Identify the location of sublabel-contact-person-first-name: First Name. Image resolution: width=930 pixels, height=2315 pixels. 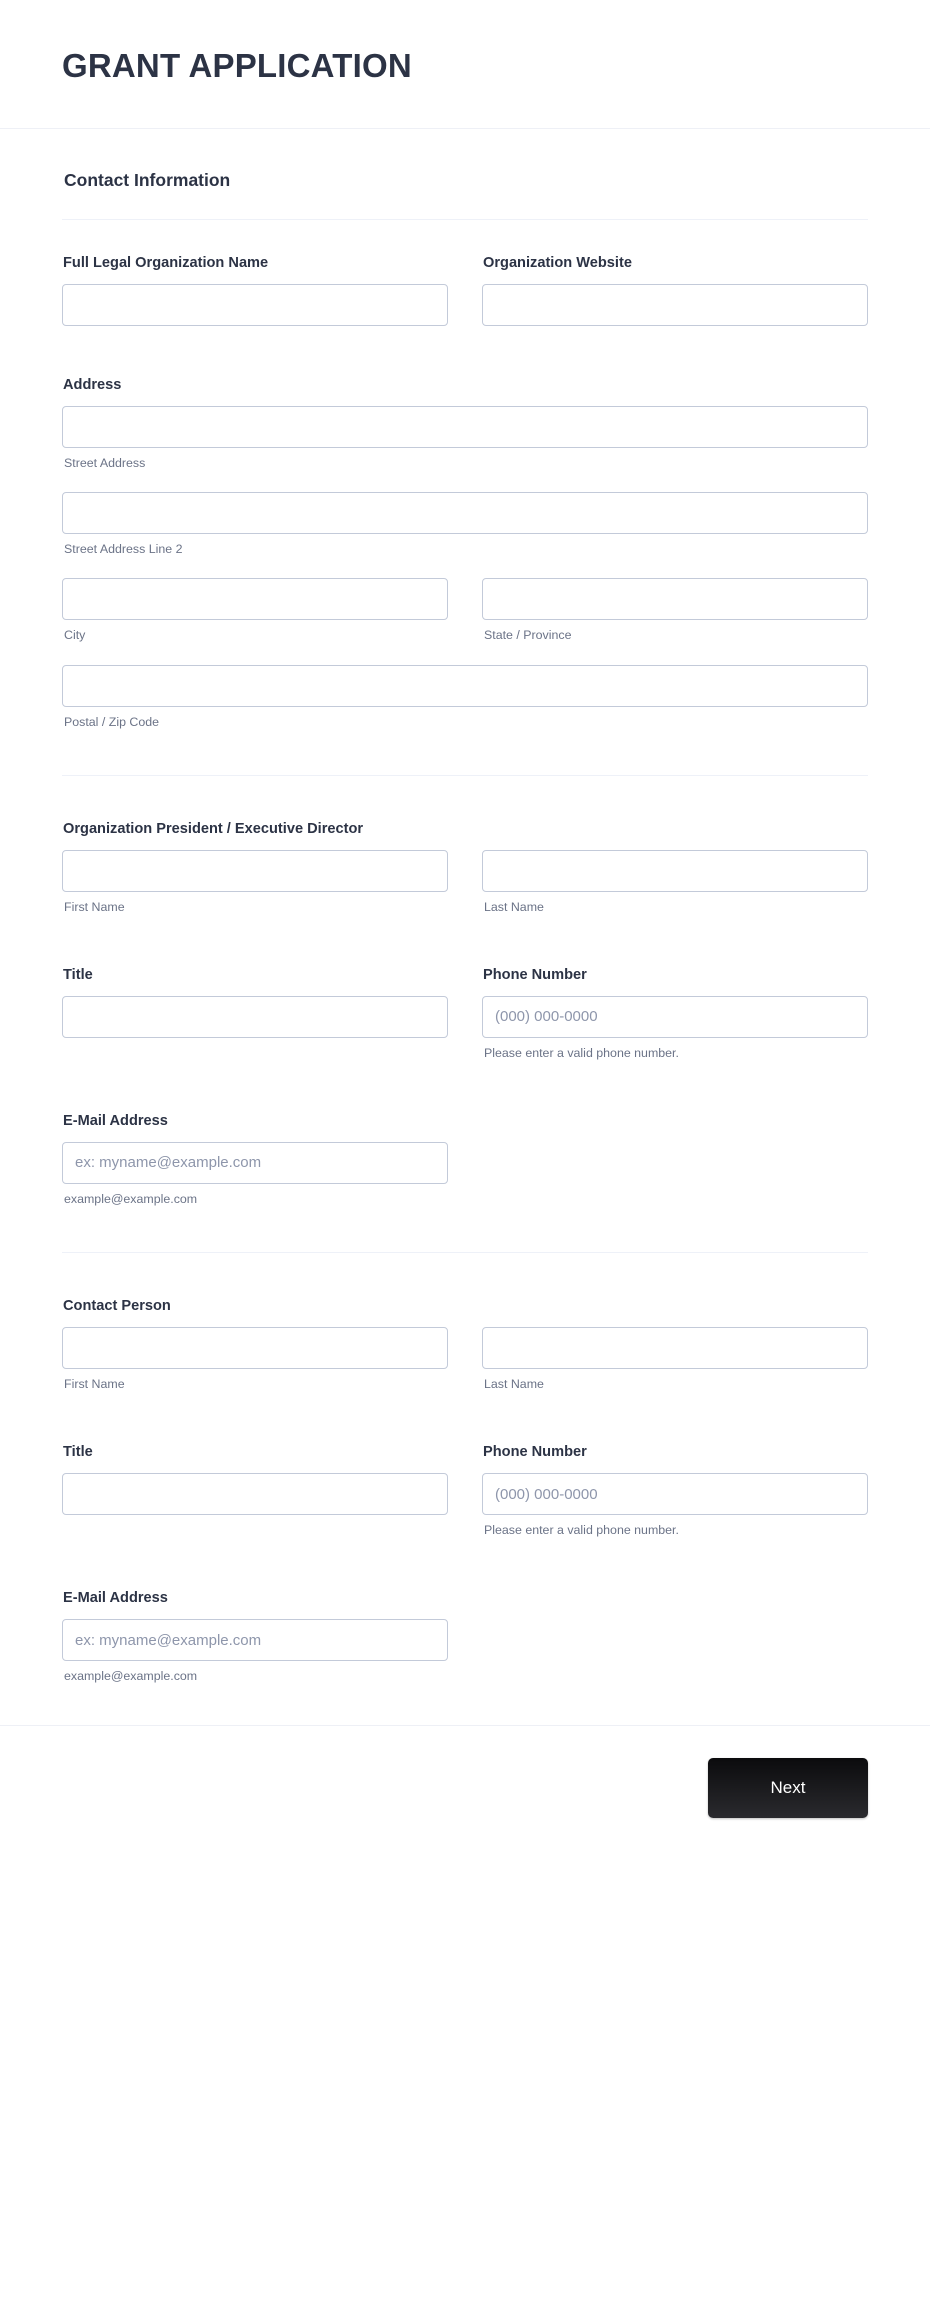
(94, 1383).